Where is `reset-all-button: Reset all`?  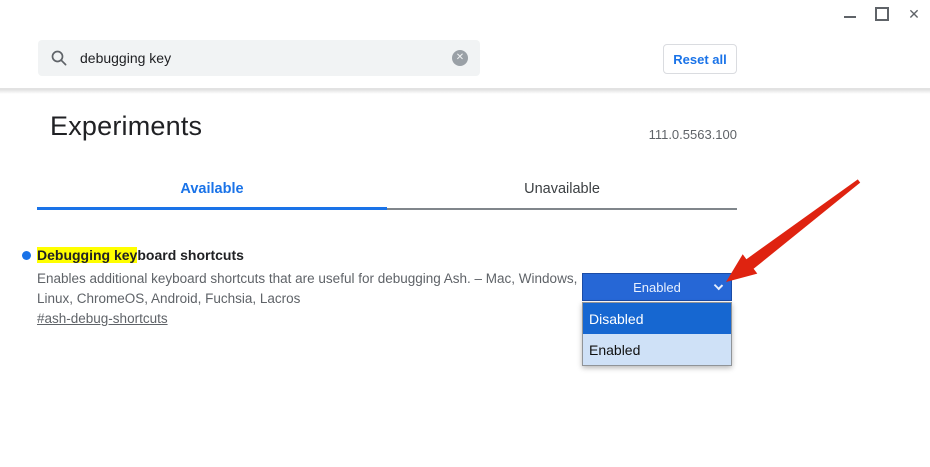 reset-all-button: Reset all is located at coordinates (700, 59).